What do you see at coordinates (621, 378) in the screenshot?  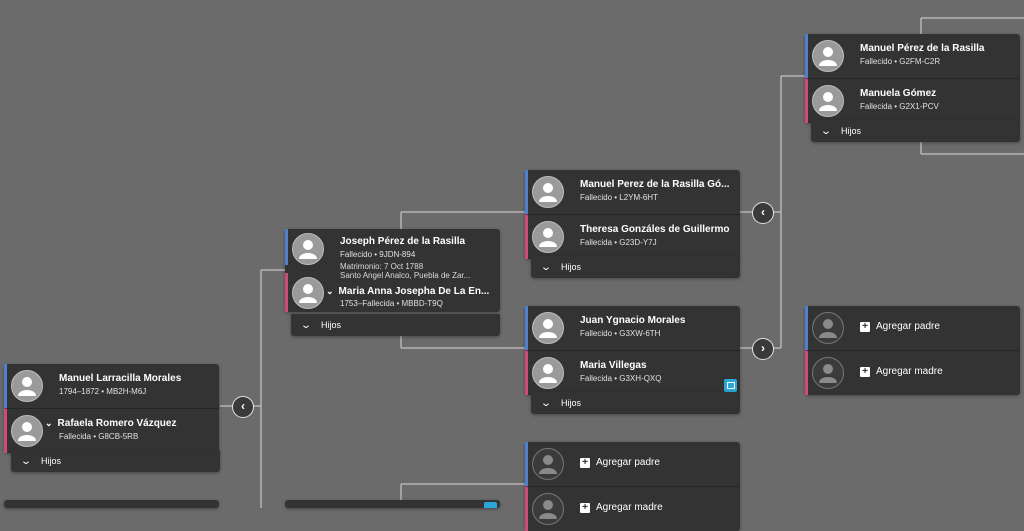 I see `person-details: Fallecida • G3XH-QXQ` at bounding box center [621, 378].